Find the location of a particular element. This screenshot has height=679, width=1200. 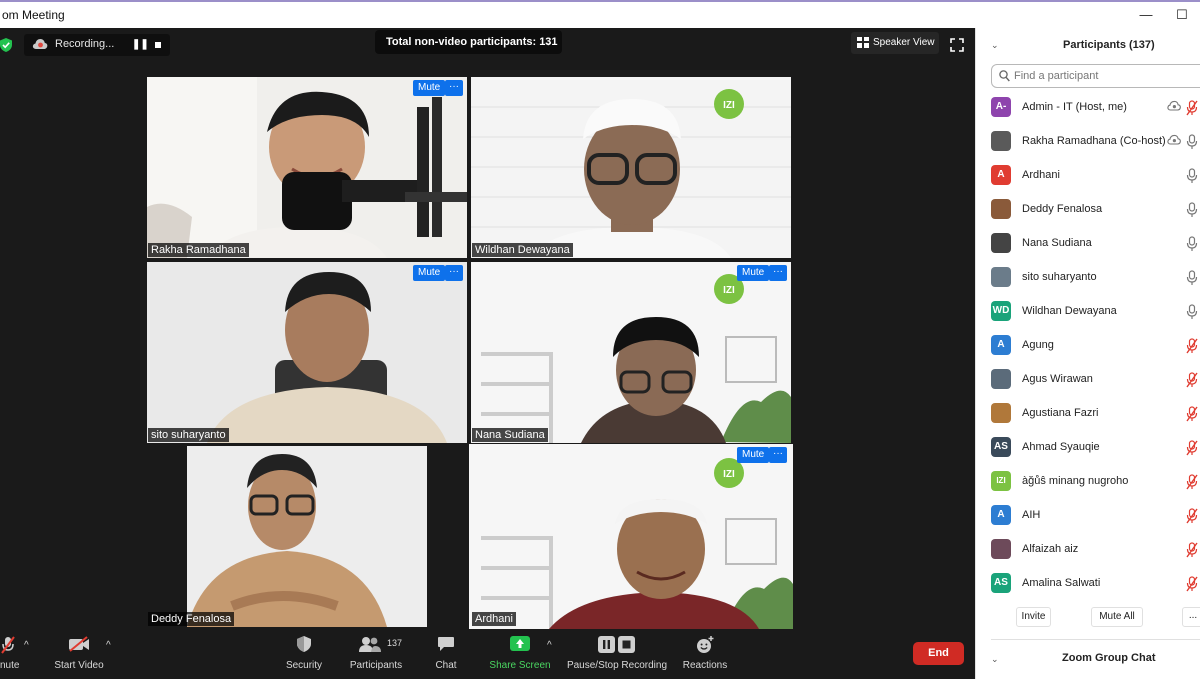

avatar: A- is located at coordinates (1001, 107).